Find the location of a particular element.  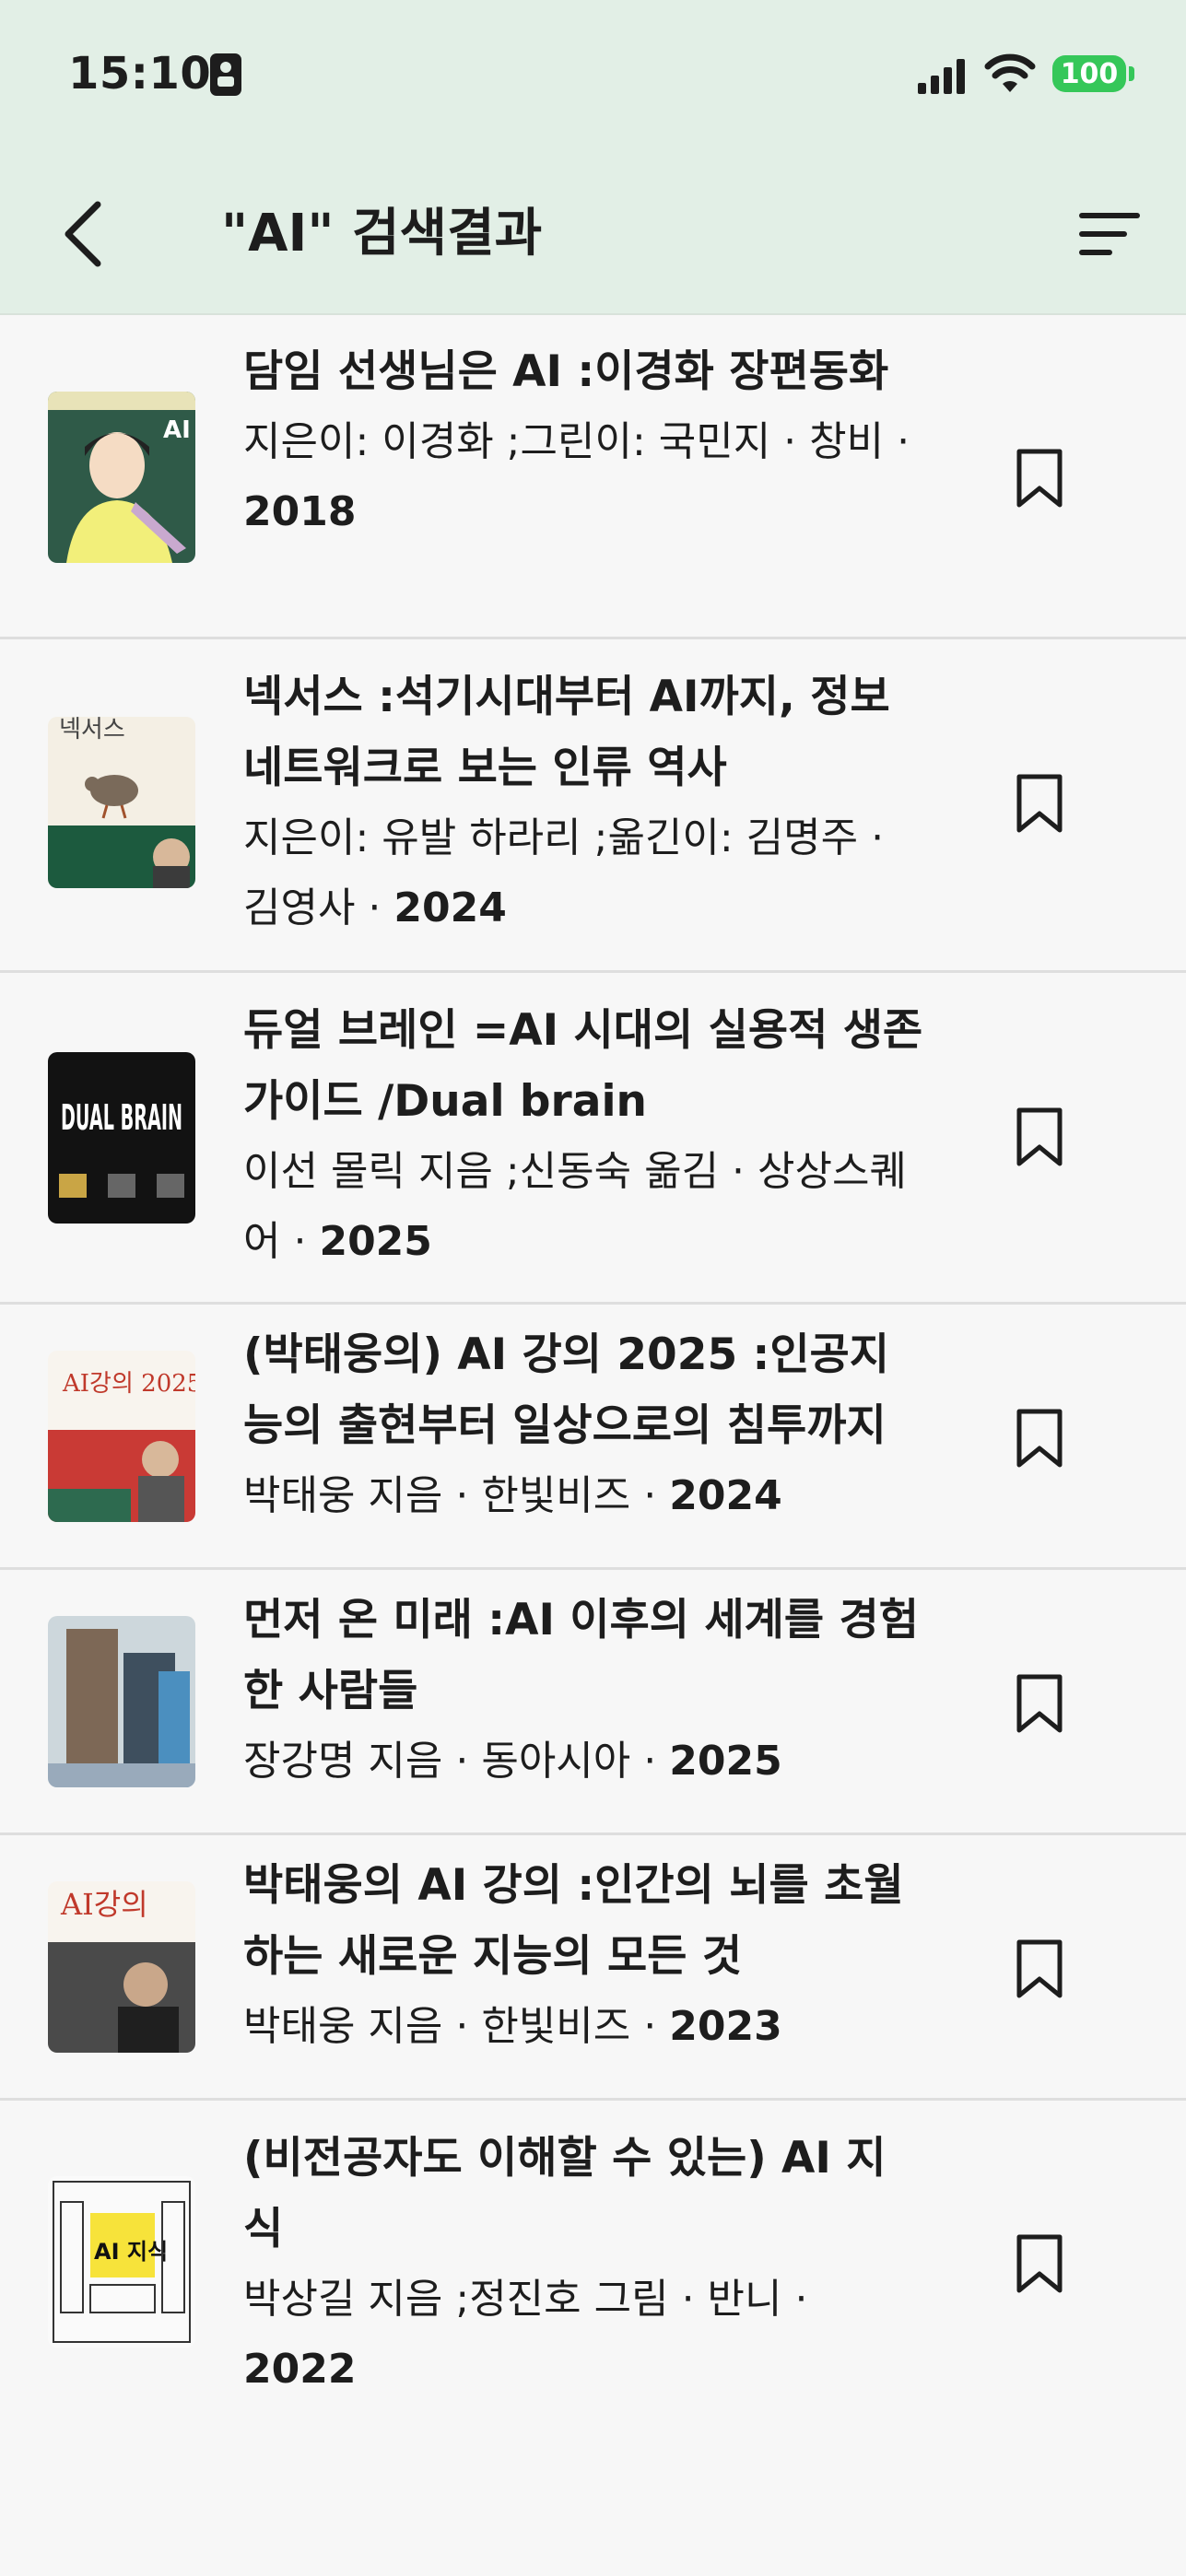

publish-year: 2018 is located at coordinates (300, 511).